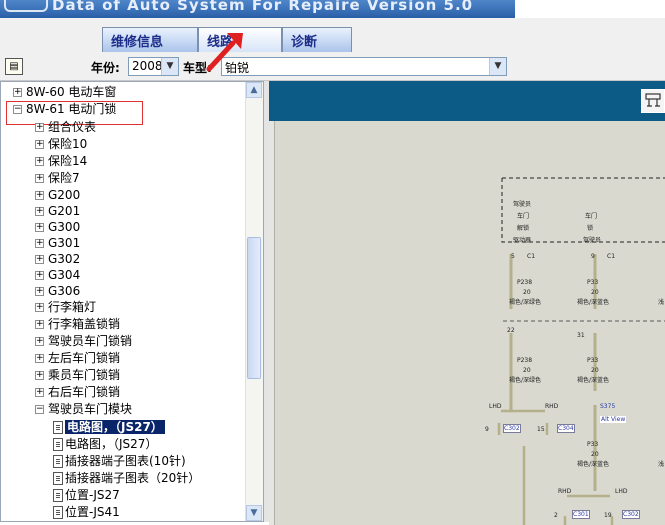 Image resolution: width=665 pixels, height=525 pixels. I want to click on diagram-label: 15, so click(541, 429).